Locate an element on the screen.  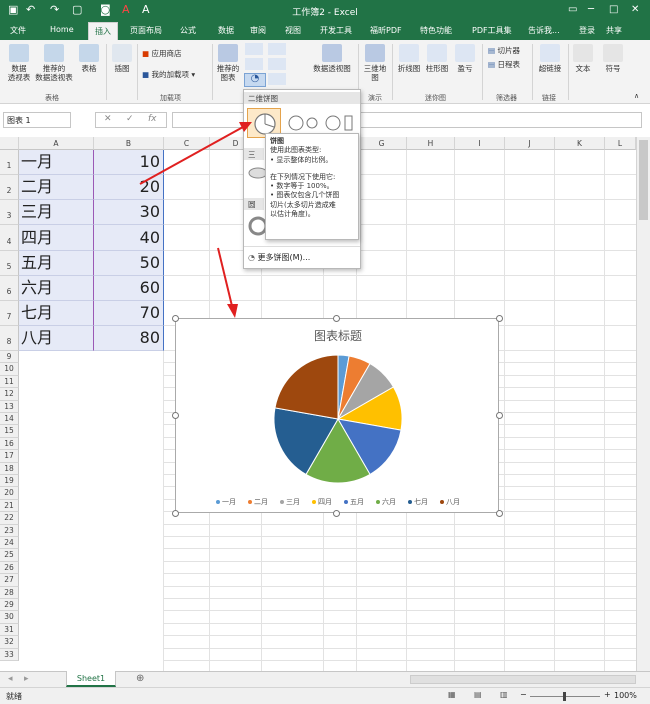
legend-item: 七月 is located at coordinates (418, 502).